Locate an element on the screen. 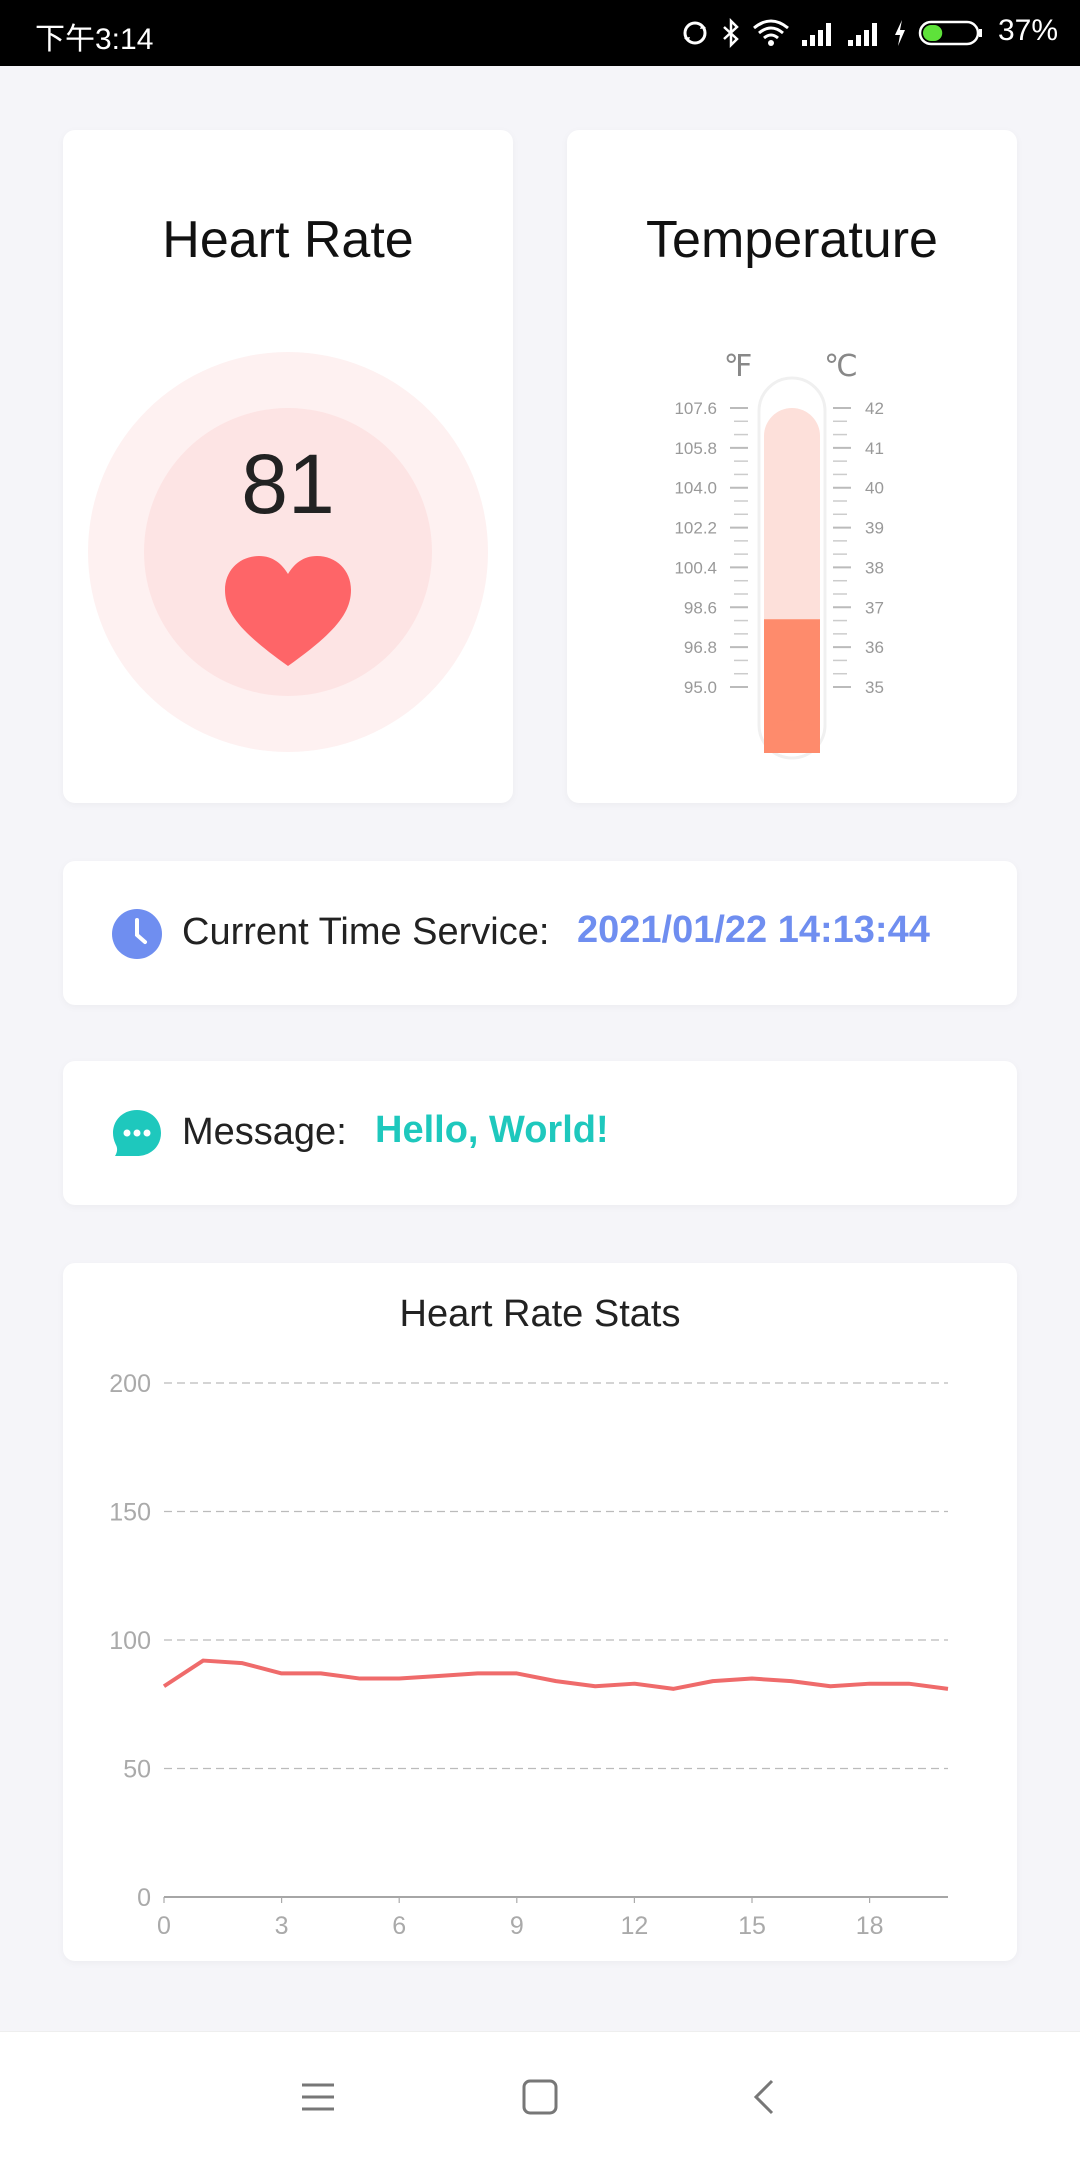 This screenshot has width=1080, height=2161. wifi-icon is located at coordinates (771, 33).